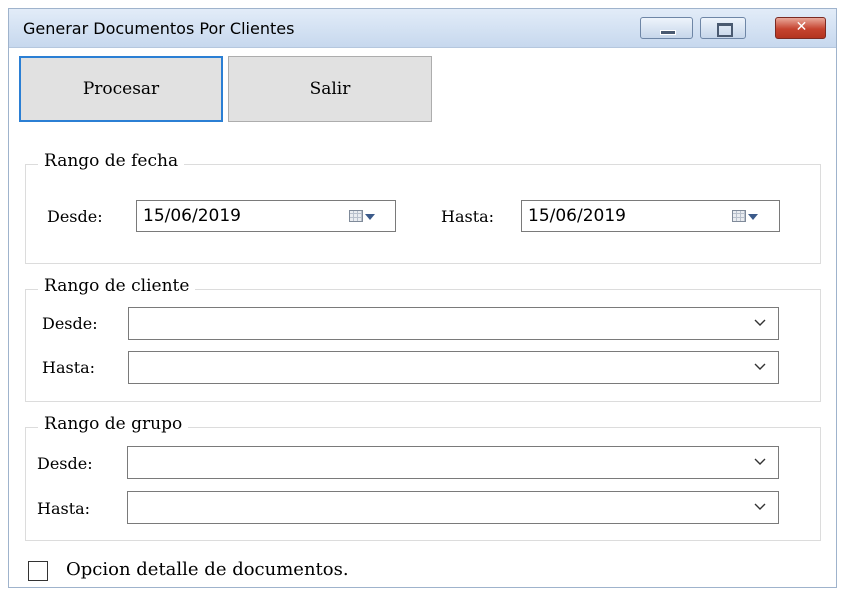 The image size is (841, 592). What do you see at coordinates (64, 508) in the screenshot?
I see `grupo-hasta-label: Hasta:` at bounding box center [64, 508].